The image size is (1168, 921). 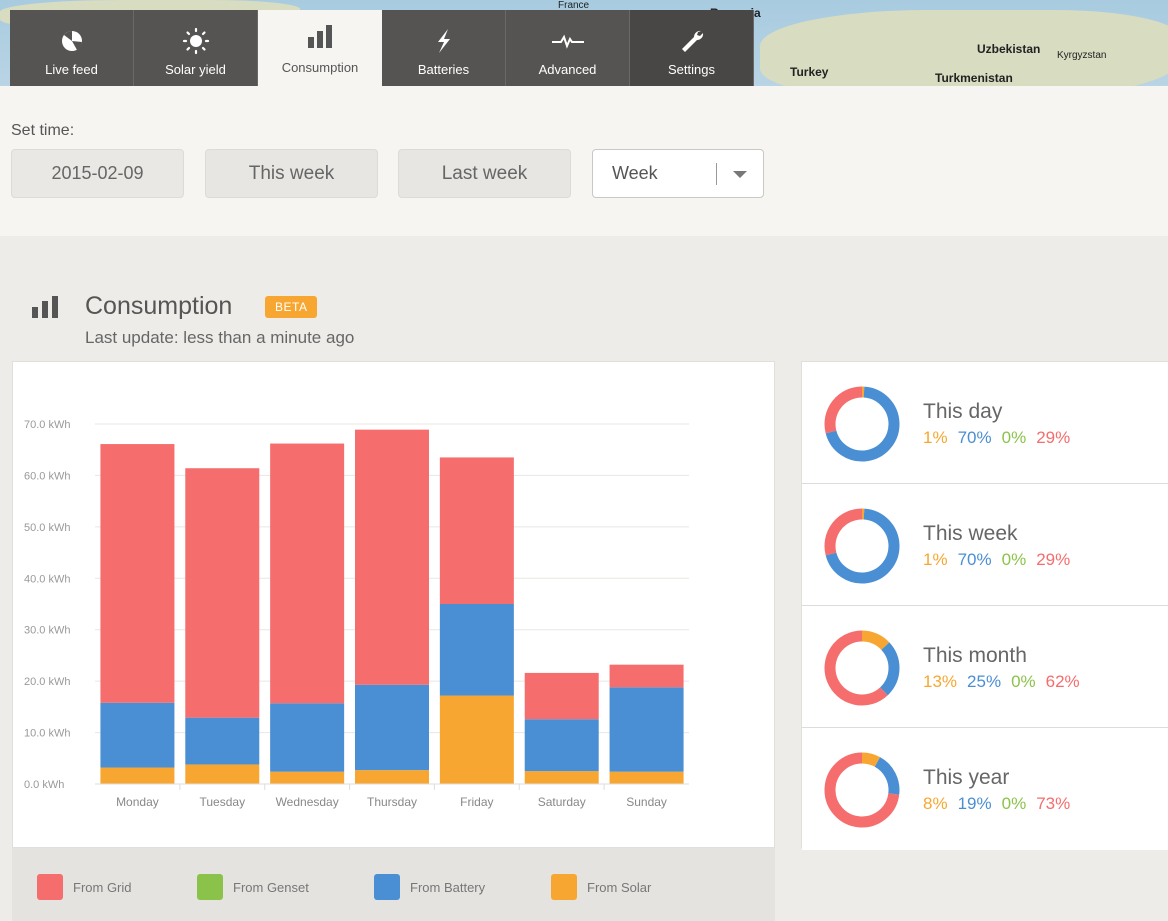 What do you see at coordinates (935, 803) in the screenshot?
I see `solar-percent: 8%` at bounding box center [935, 803].